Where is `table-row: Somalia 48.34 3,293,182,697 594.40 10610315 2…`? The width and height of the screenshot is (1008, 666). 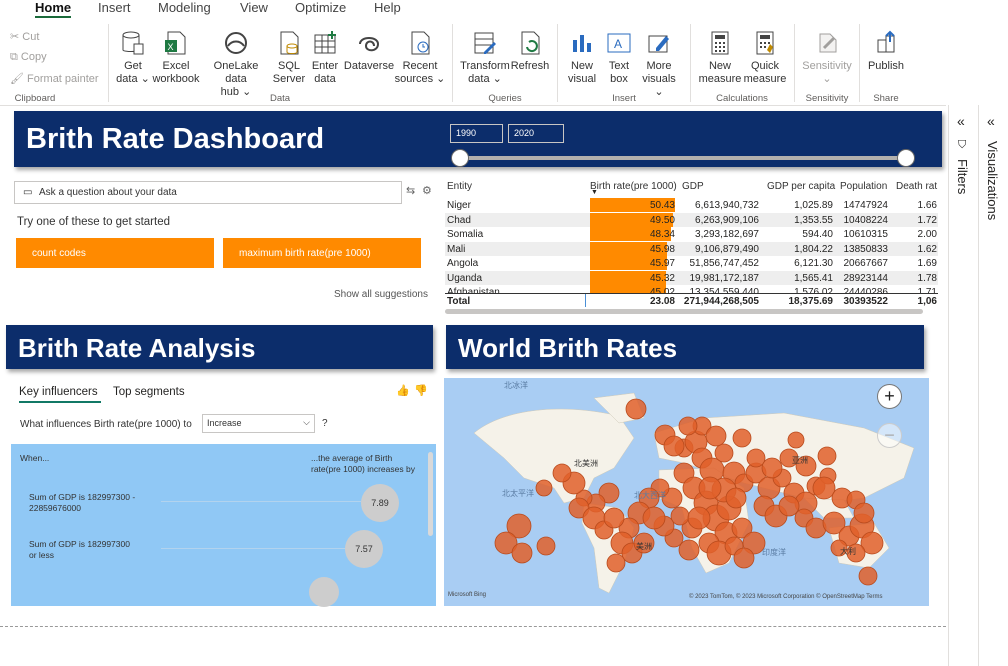 table-row: Somalia 48.34 3,293,182,697 594.40 10610315 2… is located at coordinates (691, 234).